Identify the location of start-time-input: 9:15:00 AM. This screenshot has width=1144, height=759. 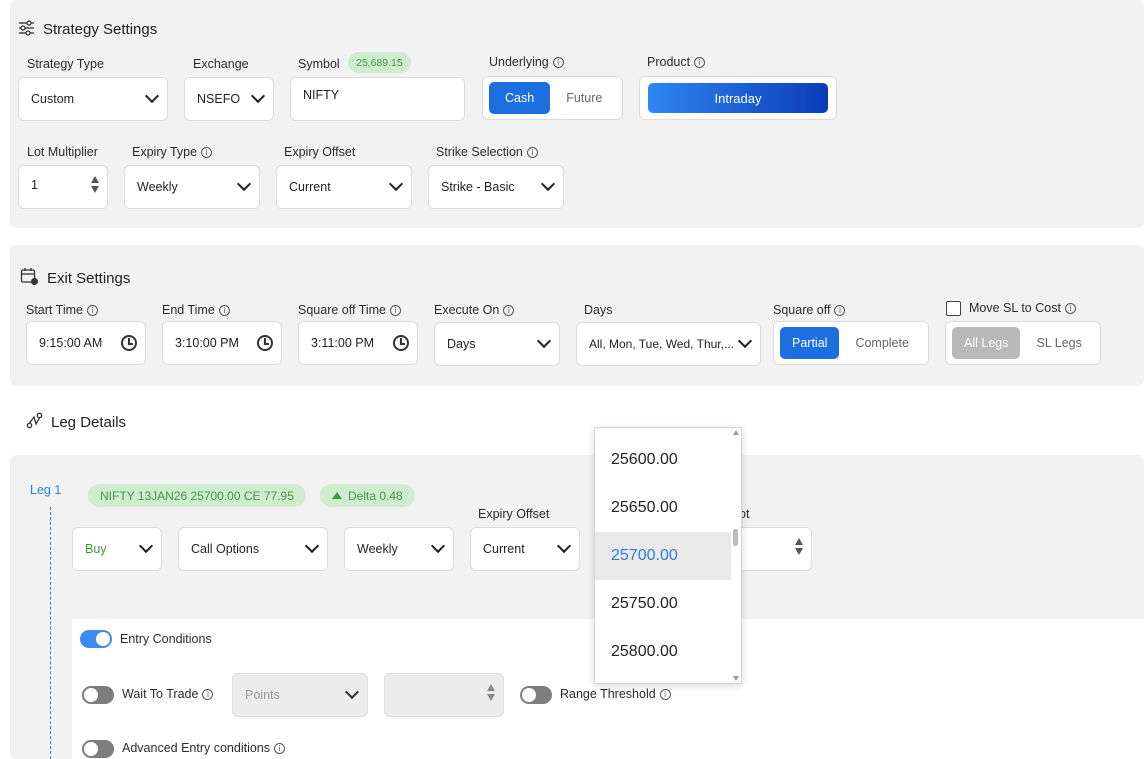
(86, 343).